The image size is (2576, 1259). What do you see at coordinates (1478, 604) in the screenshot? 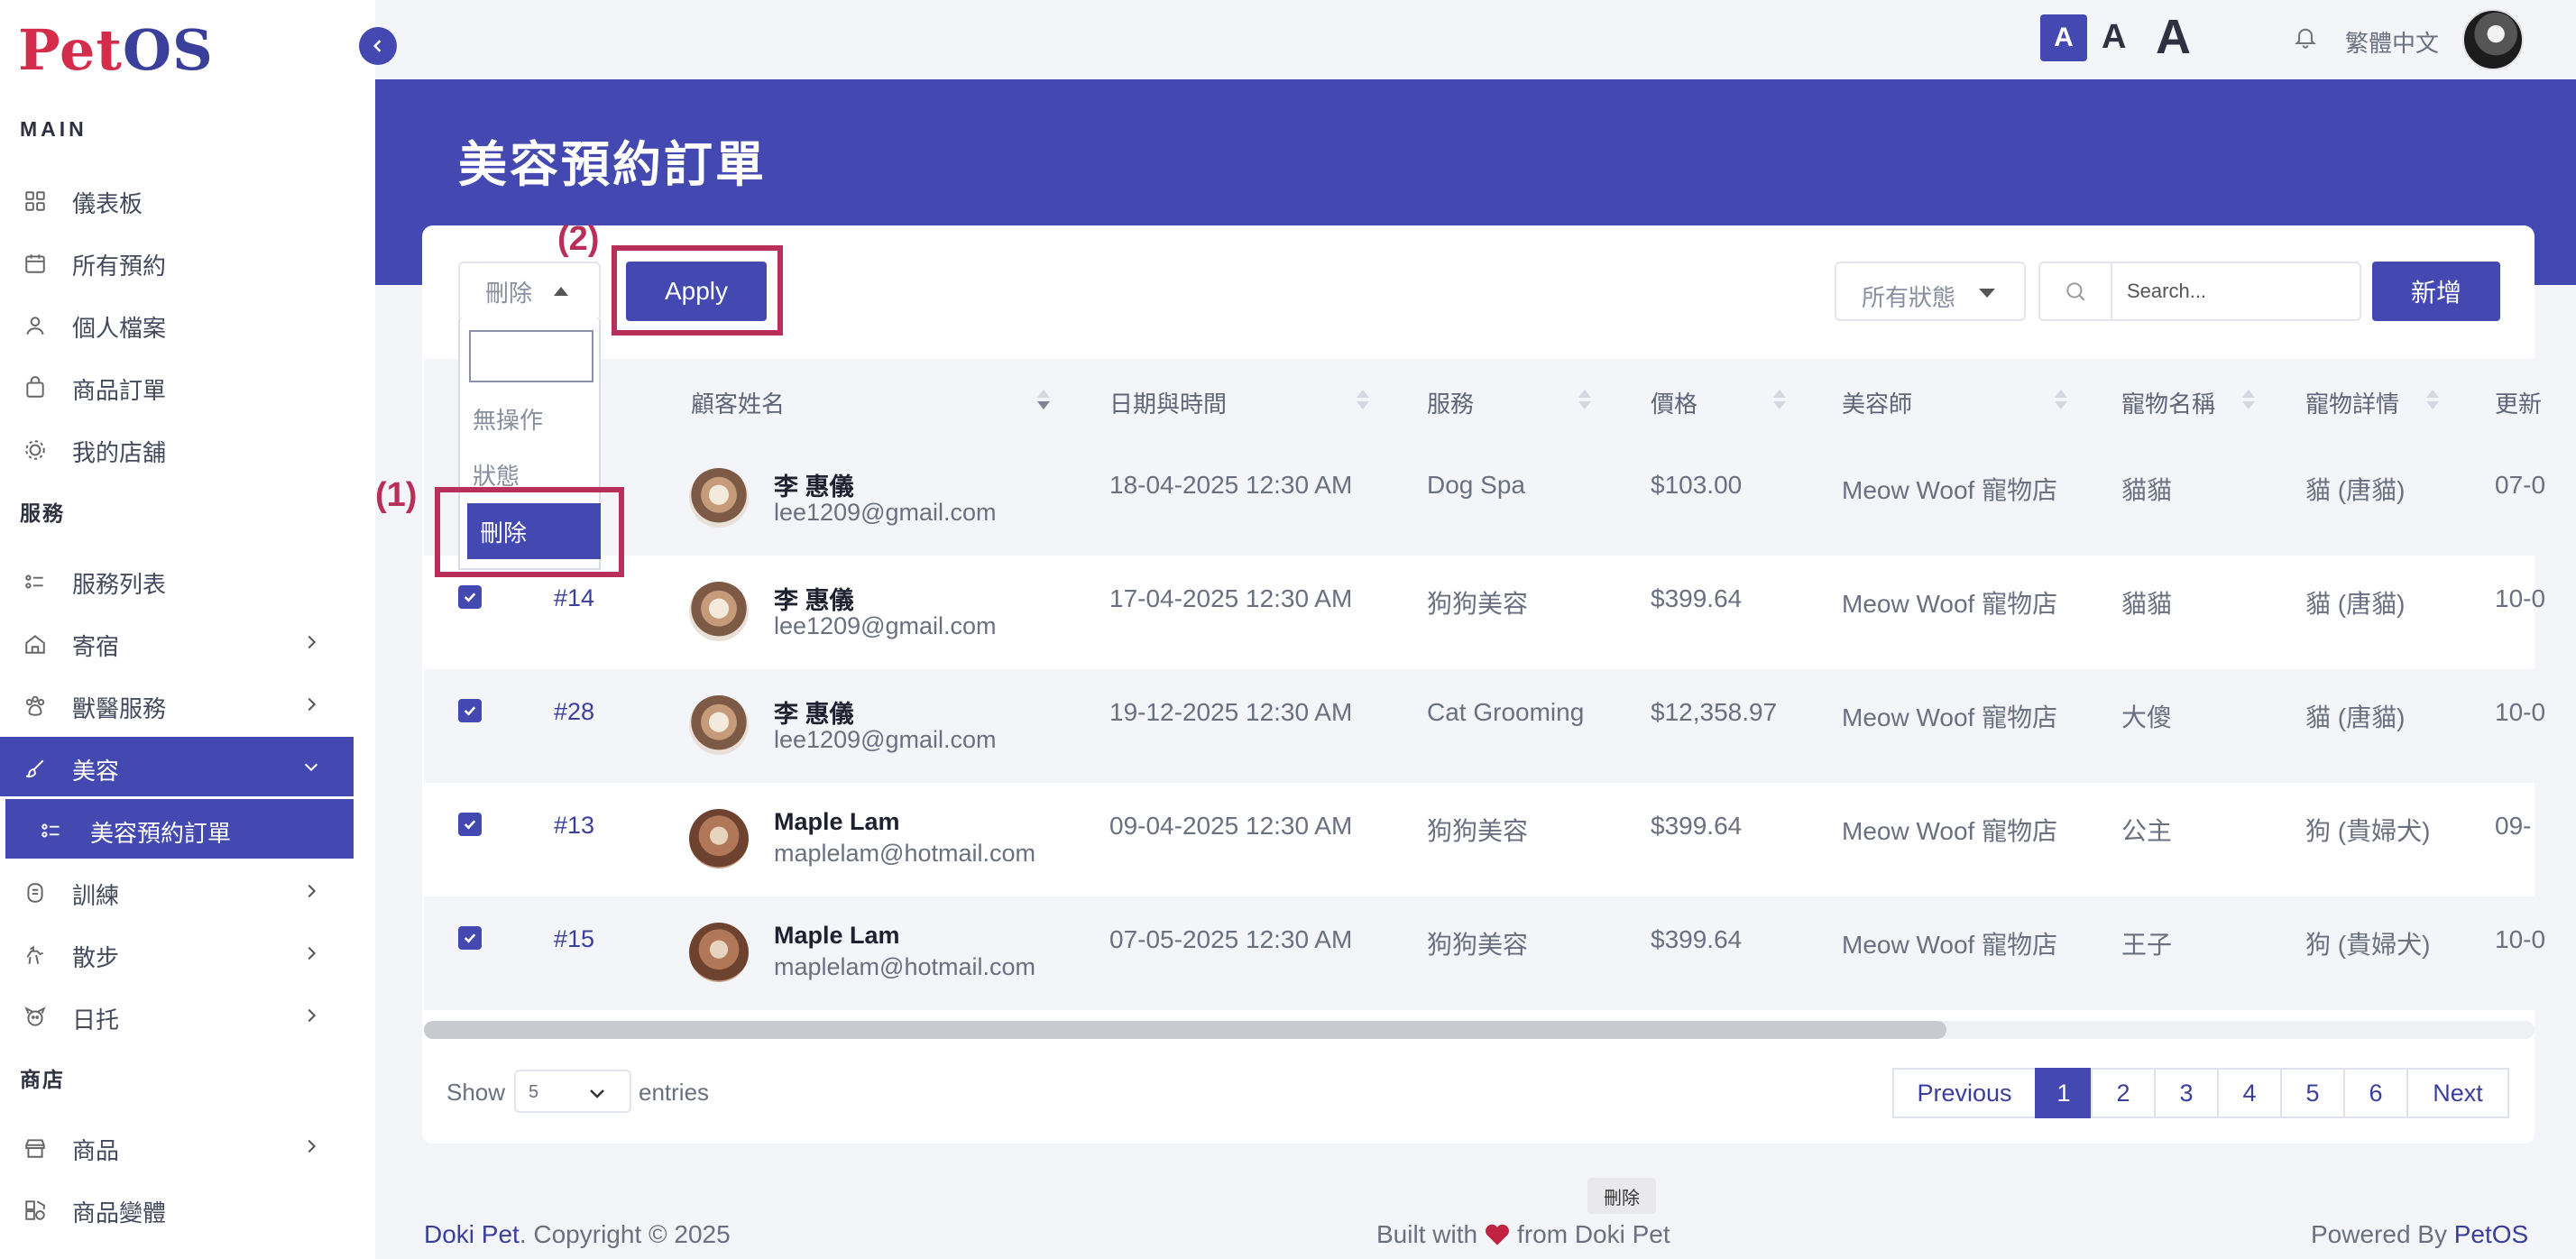
I see `service-name: 狗狗美容` at bounding box center [1478, 604].